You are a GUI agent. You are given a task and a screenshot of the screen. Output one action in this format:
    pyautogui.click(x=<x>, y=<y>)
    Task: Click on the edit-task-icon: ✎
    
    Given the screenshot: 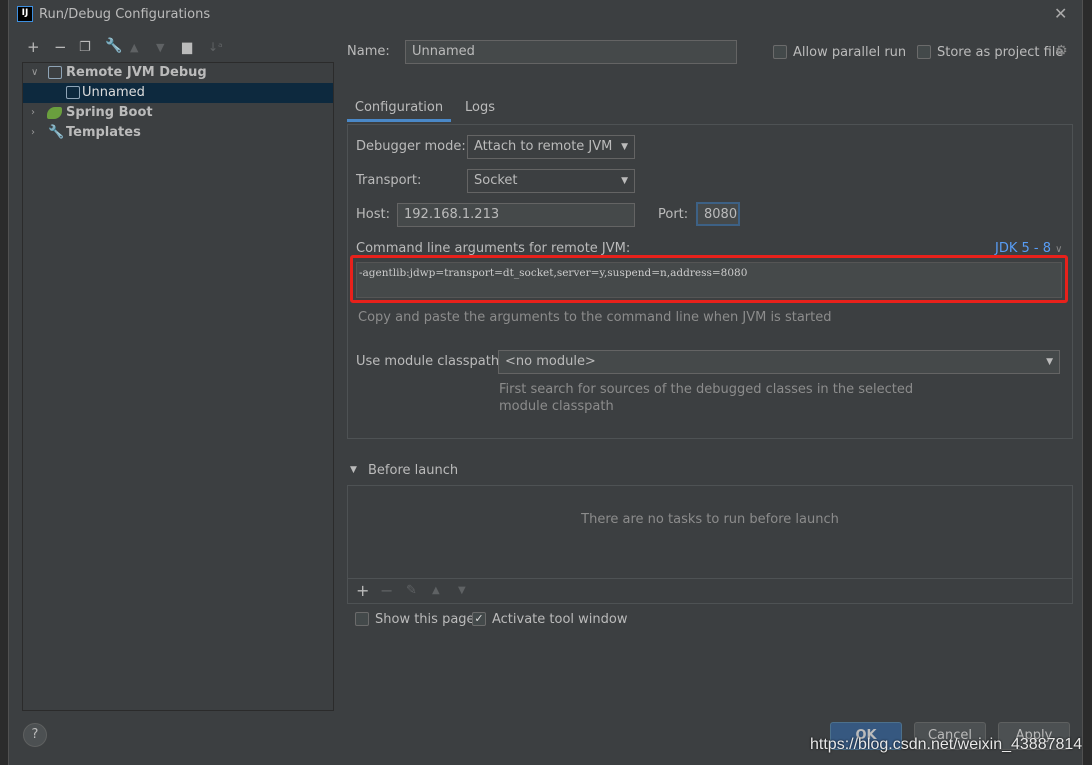 What is the action you would take?
    pyautogui.click(x=411, y=590)
    